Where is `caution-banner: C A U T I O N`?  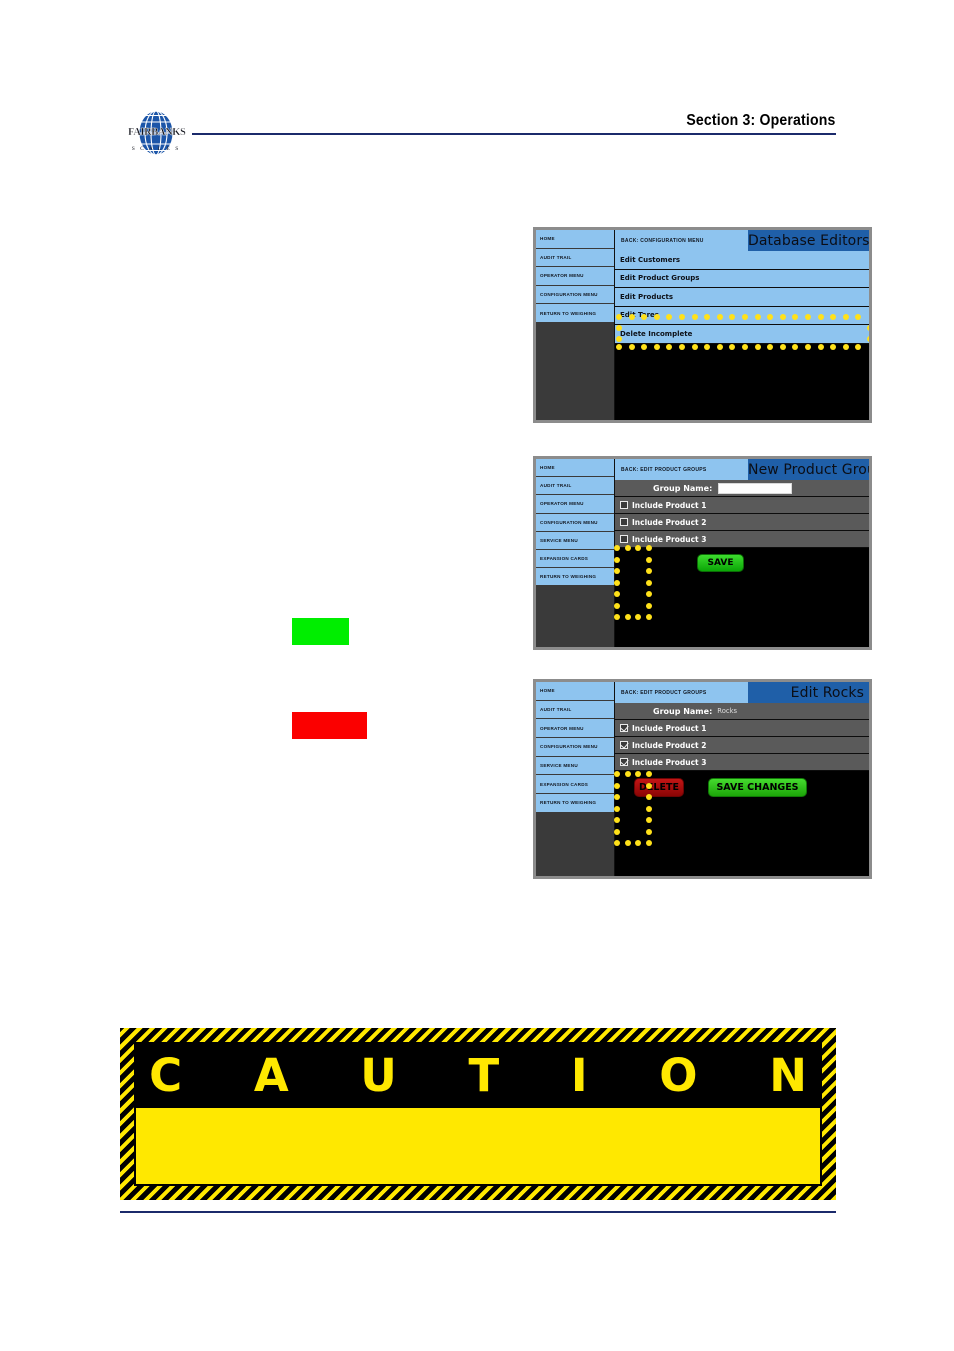 caution-banner: C A U T I O N is located at coordinates (478, 1114).